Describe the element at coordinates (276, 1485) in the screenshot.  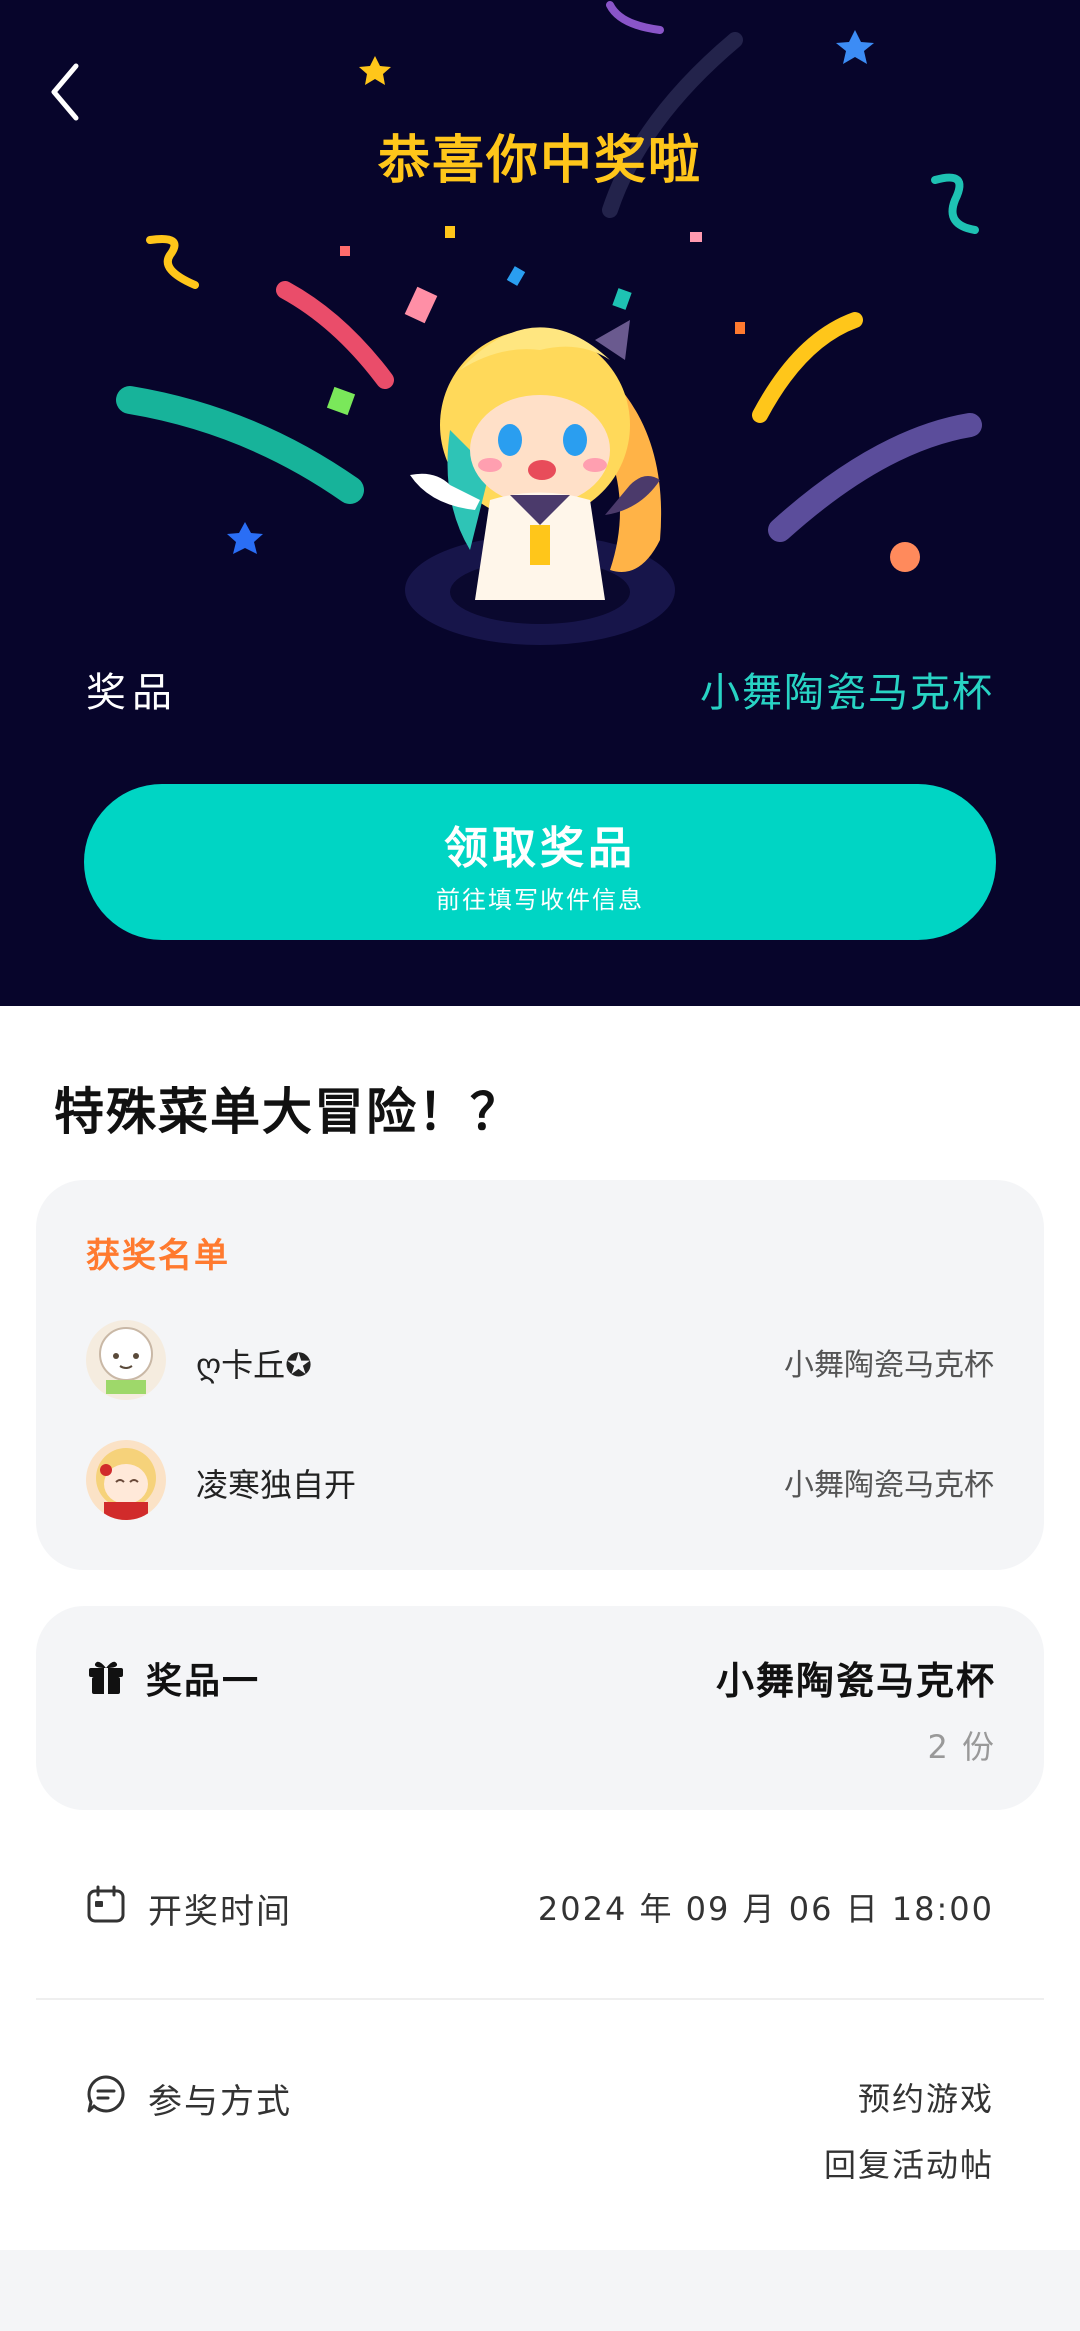
I see `winner-name: 凌寒独自开` at that location.